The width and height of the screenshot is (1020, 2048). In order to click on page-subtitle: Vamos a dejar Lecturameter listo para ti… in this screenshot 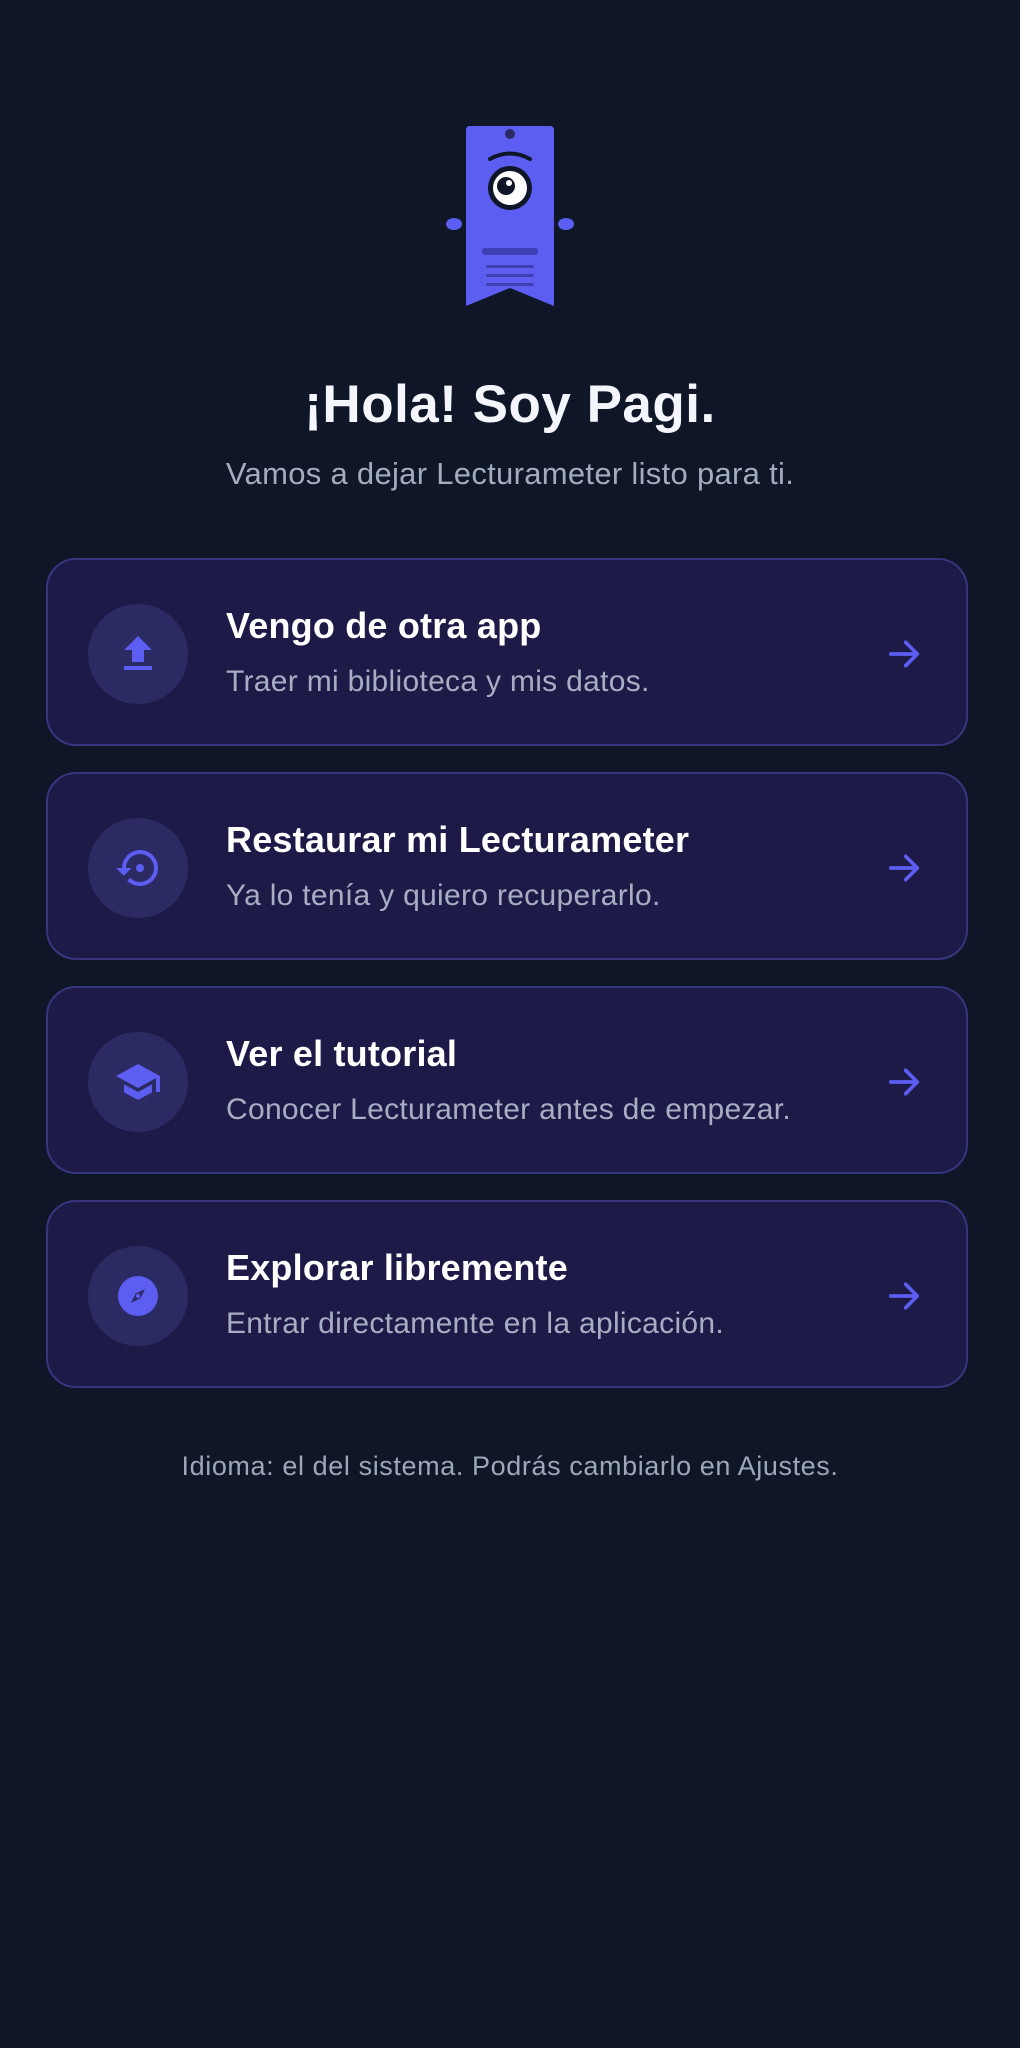, I will do `click(510, 473)`.